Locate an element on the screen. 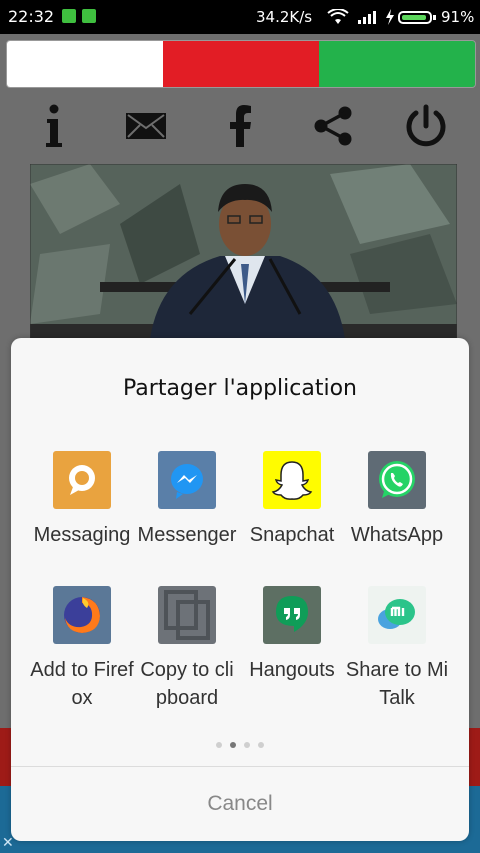 The width and height of the screenshot is (480, 853). mail-icon is located at coordinates (146, 126).